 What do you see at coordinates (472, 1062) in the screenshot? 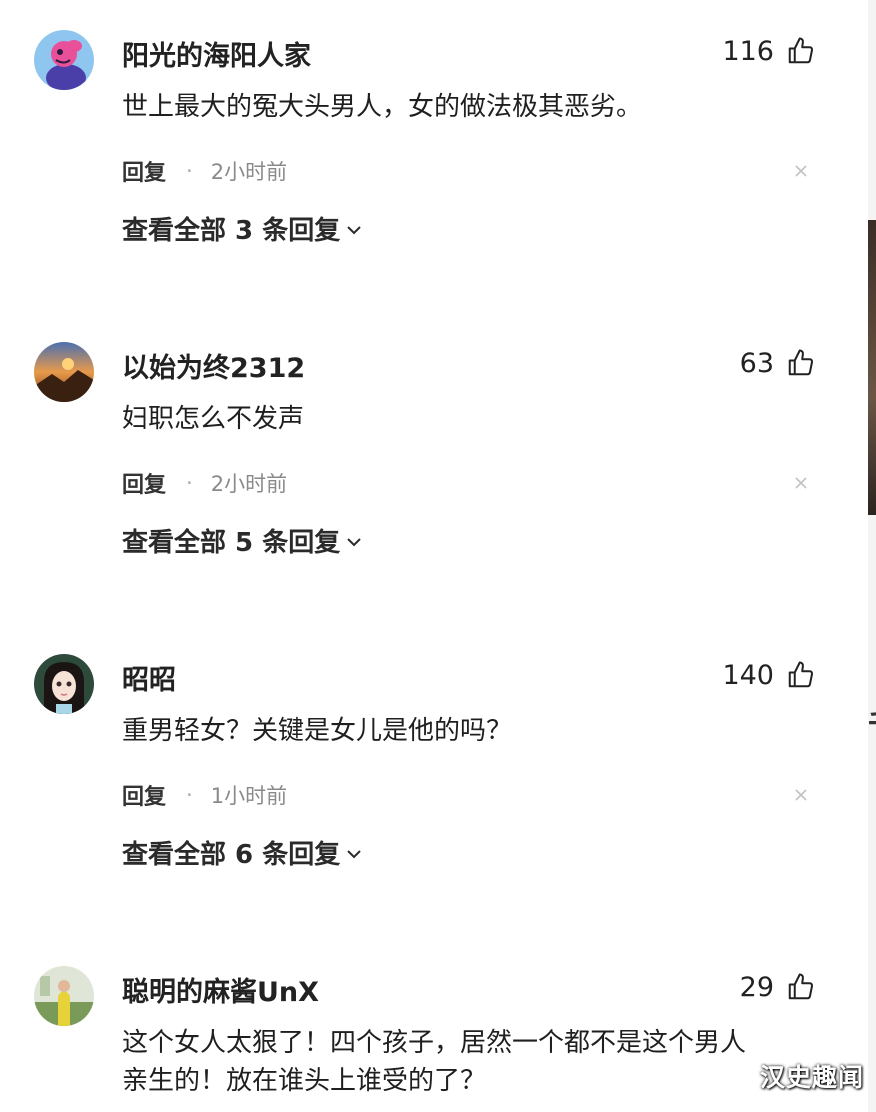
I see `comment-text: 这个女人太狠了！四个孩子，居然一个都不是这个男人 亲生的！放在谁头上谁受的了？` at bounding box center [472, 1062].